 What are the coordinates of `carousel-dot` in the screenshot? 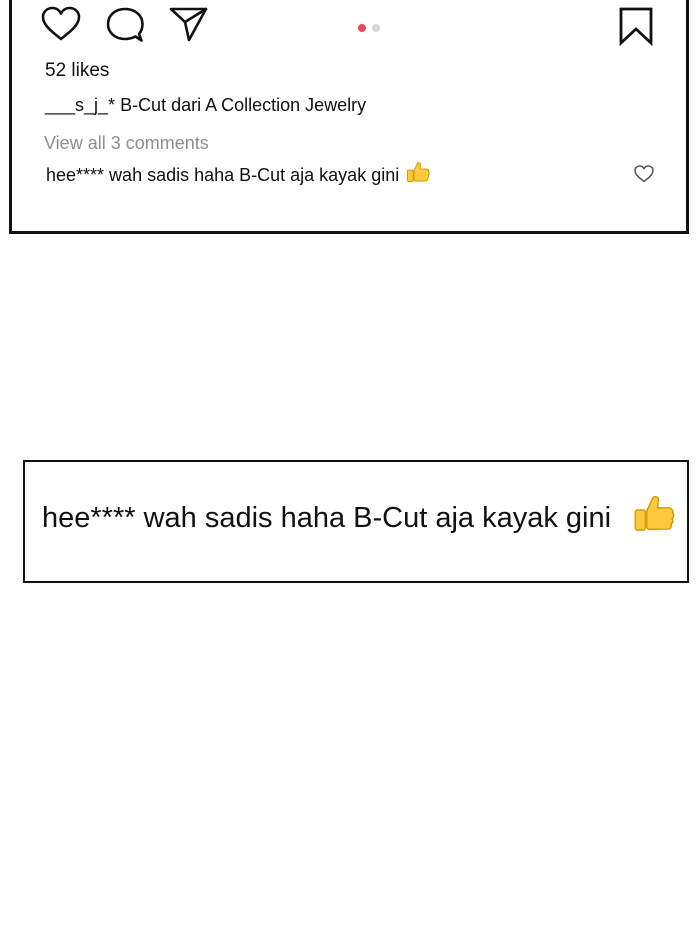 It's located at (376, 28).